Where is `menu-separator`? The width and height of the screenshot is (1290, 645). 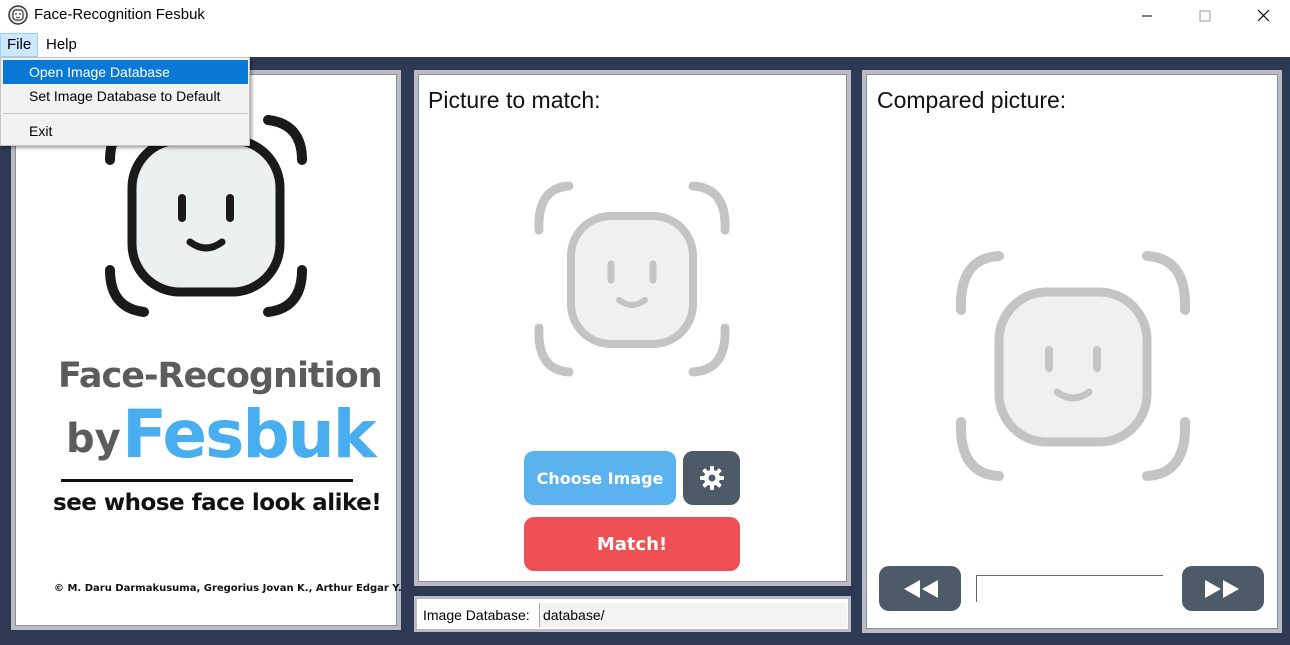 menu-separator is located at coordinates (125, 113).